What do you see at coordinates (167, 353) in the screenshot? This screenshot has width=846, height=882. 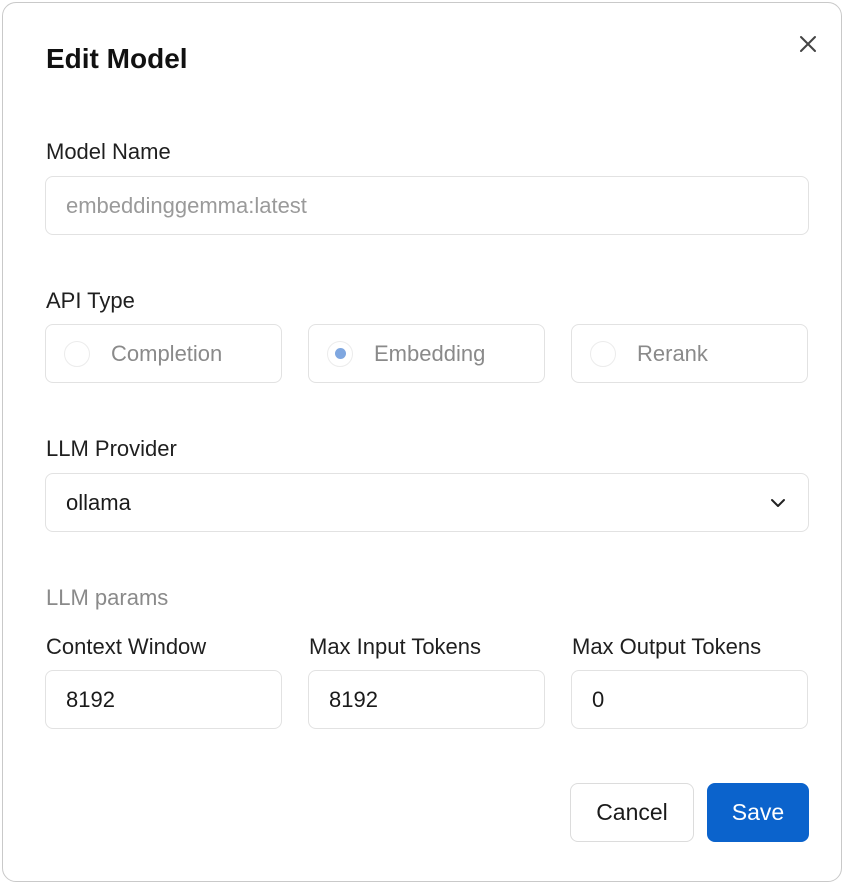 I see `radio-label: Completion` at bounding box center [167, 353].